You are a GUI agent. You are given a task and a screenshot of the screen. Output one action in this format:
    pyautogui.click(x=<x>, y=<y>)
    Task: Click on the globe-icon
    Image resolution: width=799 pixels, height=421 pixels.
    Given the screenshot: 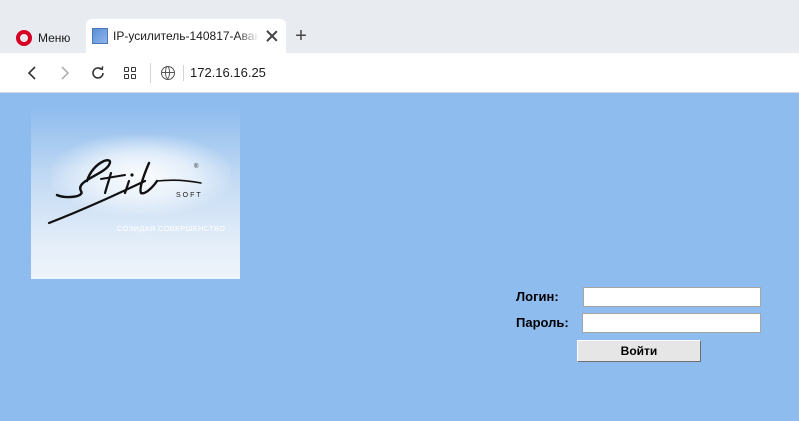 What is the action you would take?
    pyautogui.click(x=168, y=73)
    